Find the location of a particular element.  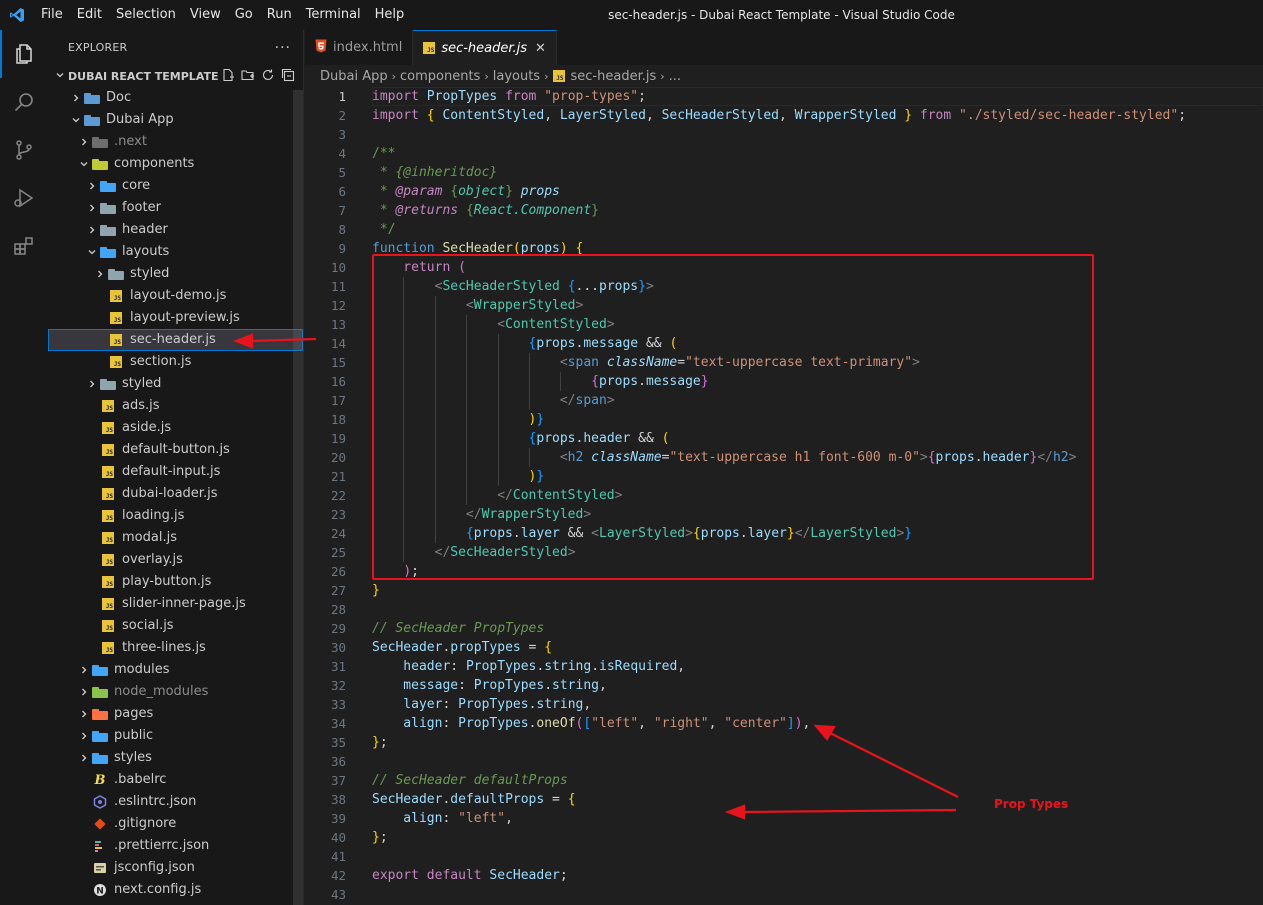

tree-folder: pages is located at coordinates (175, 714).